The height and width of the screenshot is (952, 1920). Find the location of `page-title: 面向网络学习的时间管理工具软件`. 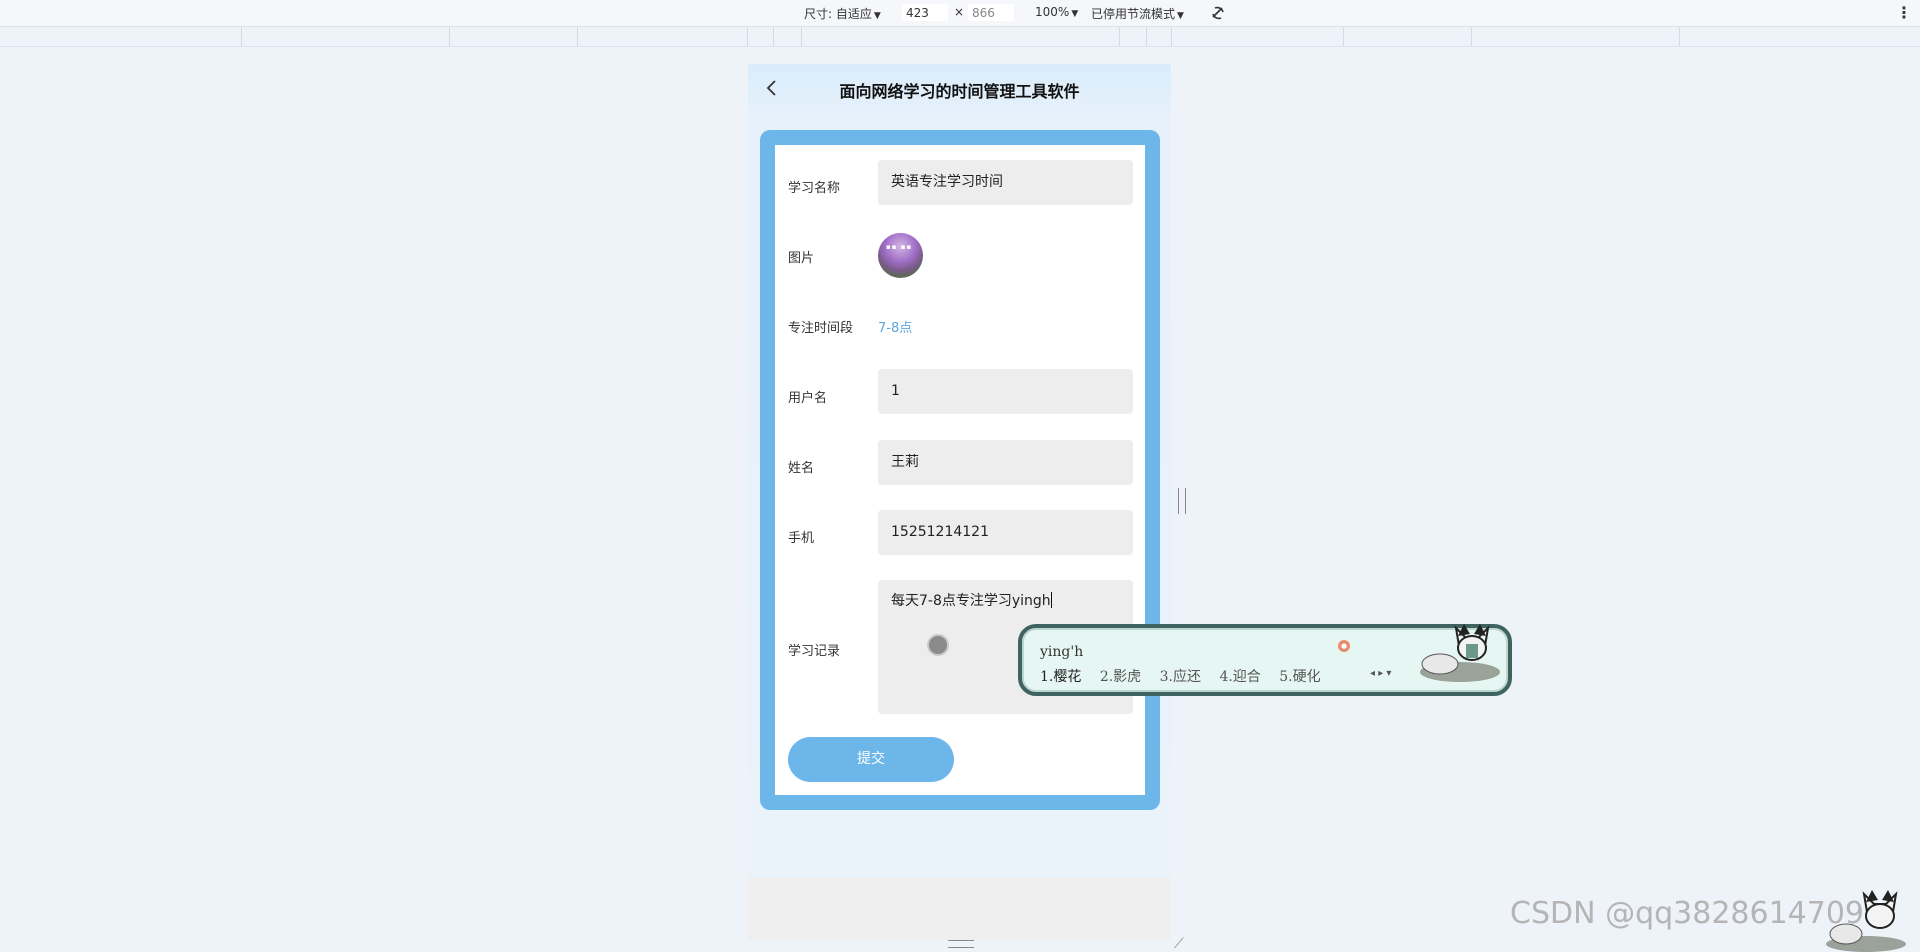

page-title: 面向网络学习的时间管理工具软件 is located at coordinates (959, 91).